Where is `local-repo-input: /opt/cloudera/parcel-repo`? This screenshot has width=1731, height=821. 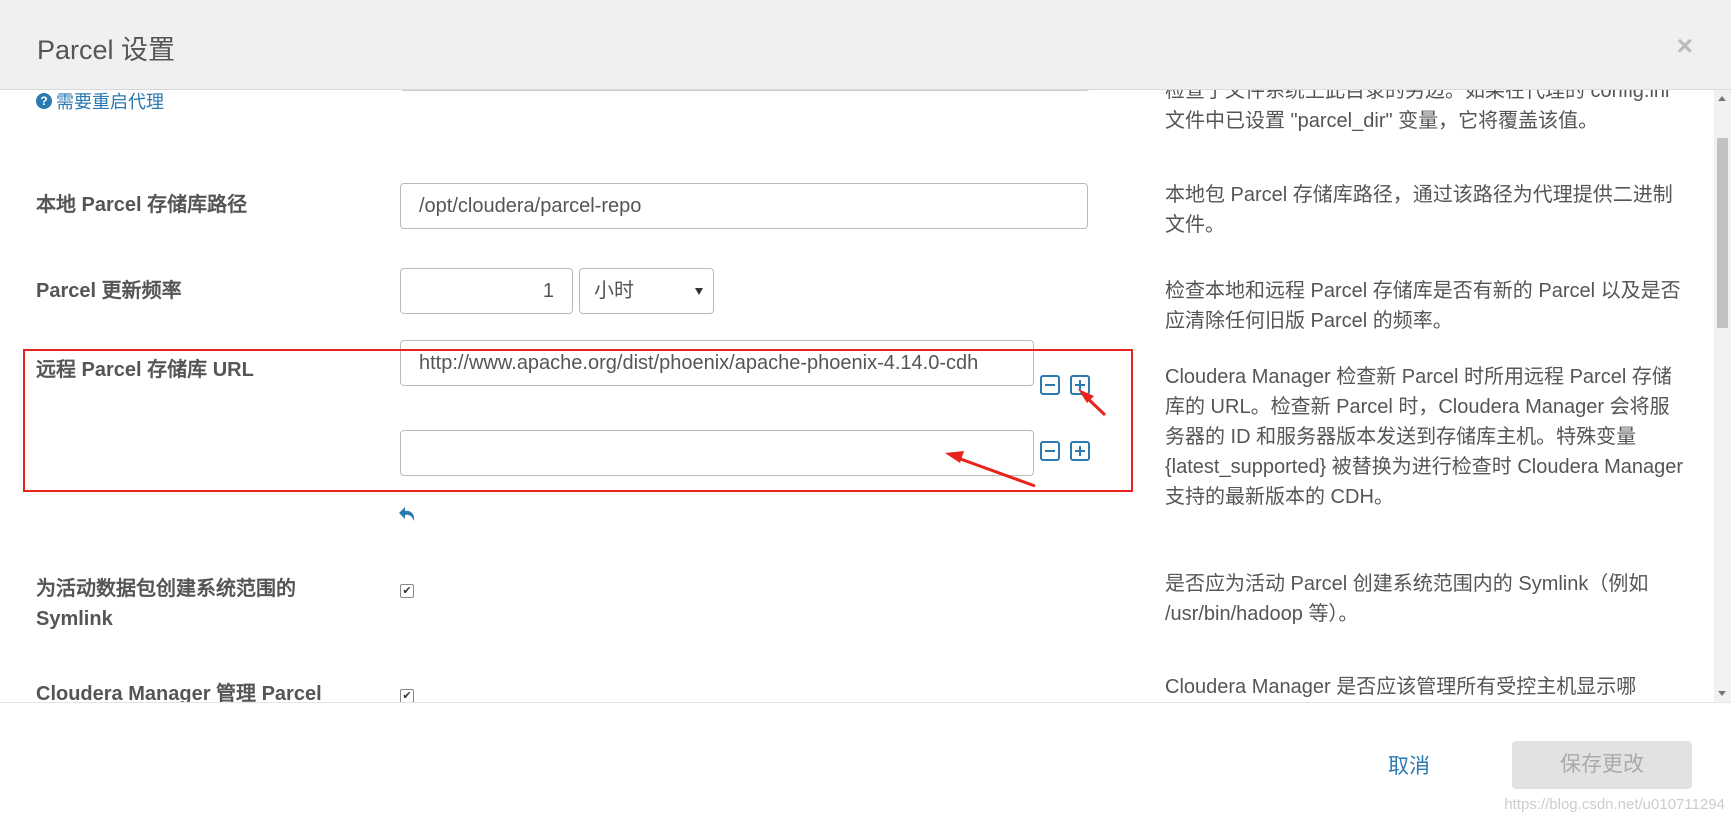 local-repo-input: /opt/cloudera/parcel-repo is located at coordinates (744, 206).